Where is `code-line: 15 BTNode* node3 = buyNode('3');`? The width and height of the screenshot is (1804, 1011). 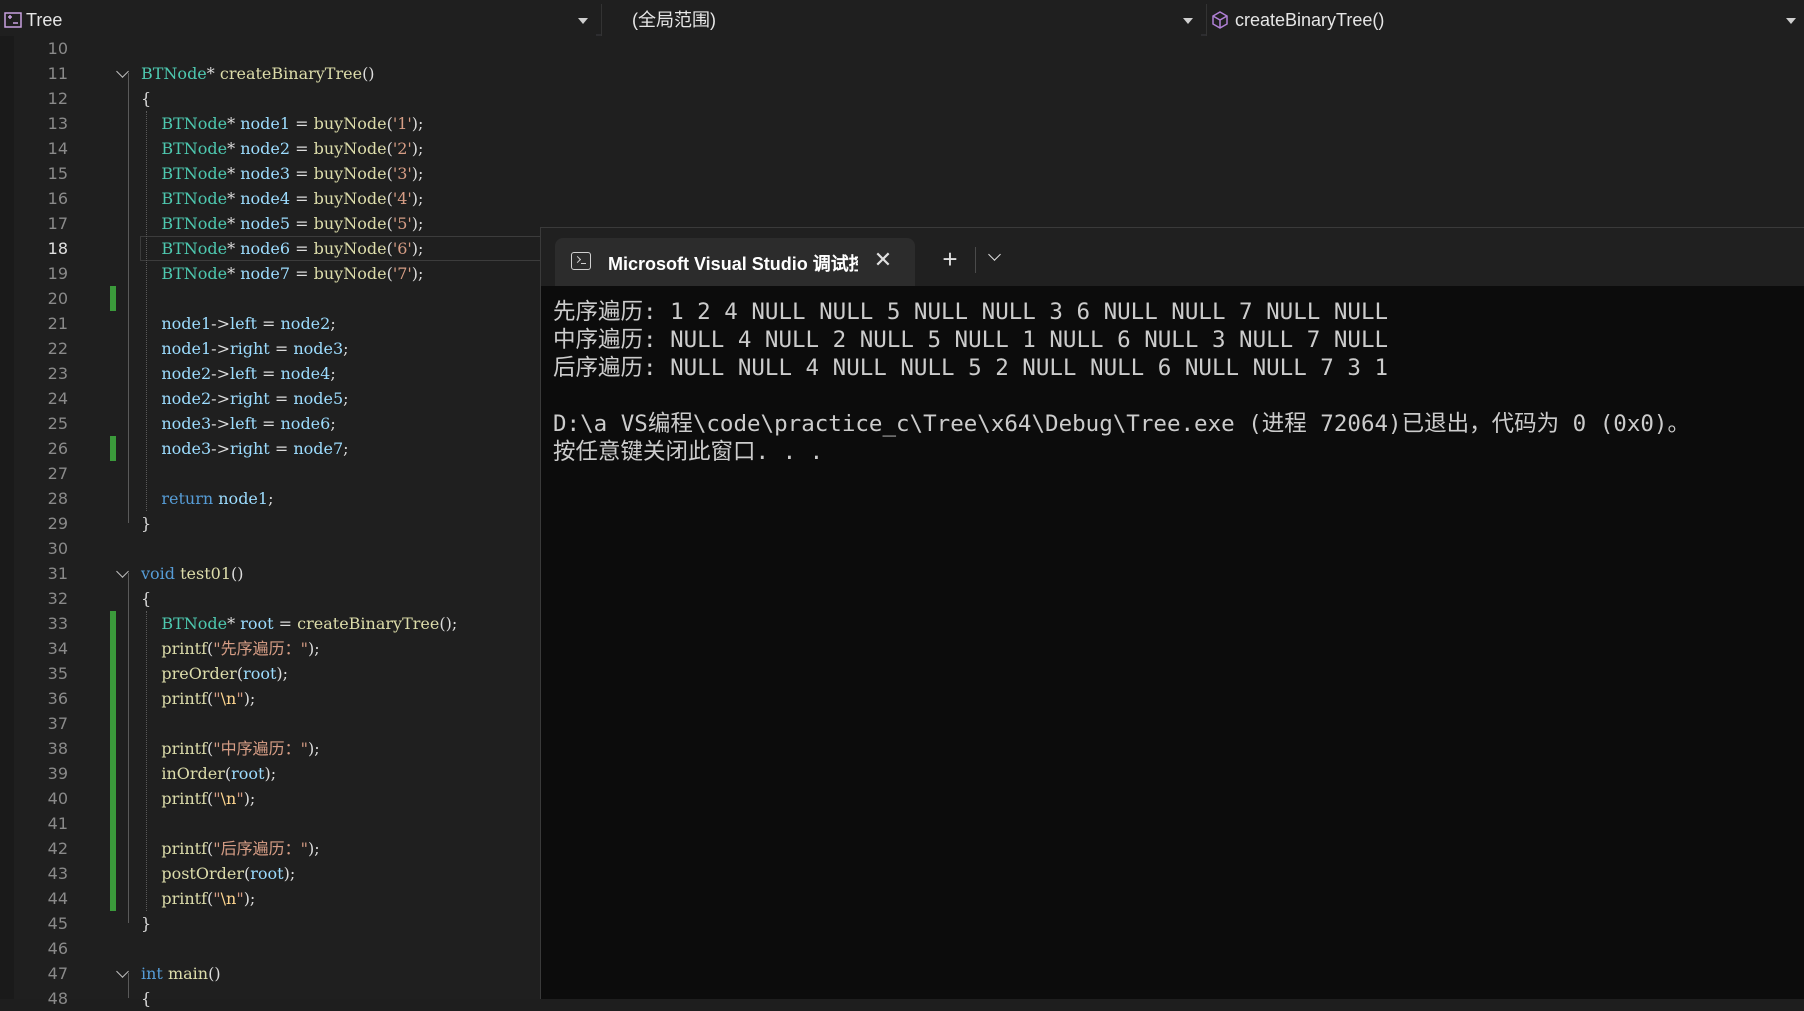 code-line: 15 BTNode* node3 = buyNode('3'); is located at coordinates (280, 173).